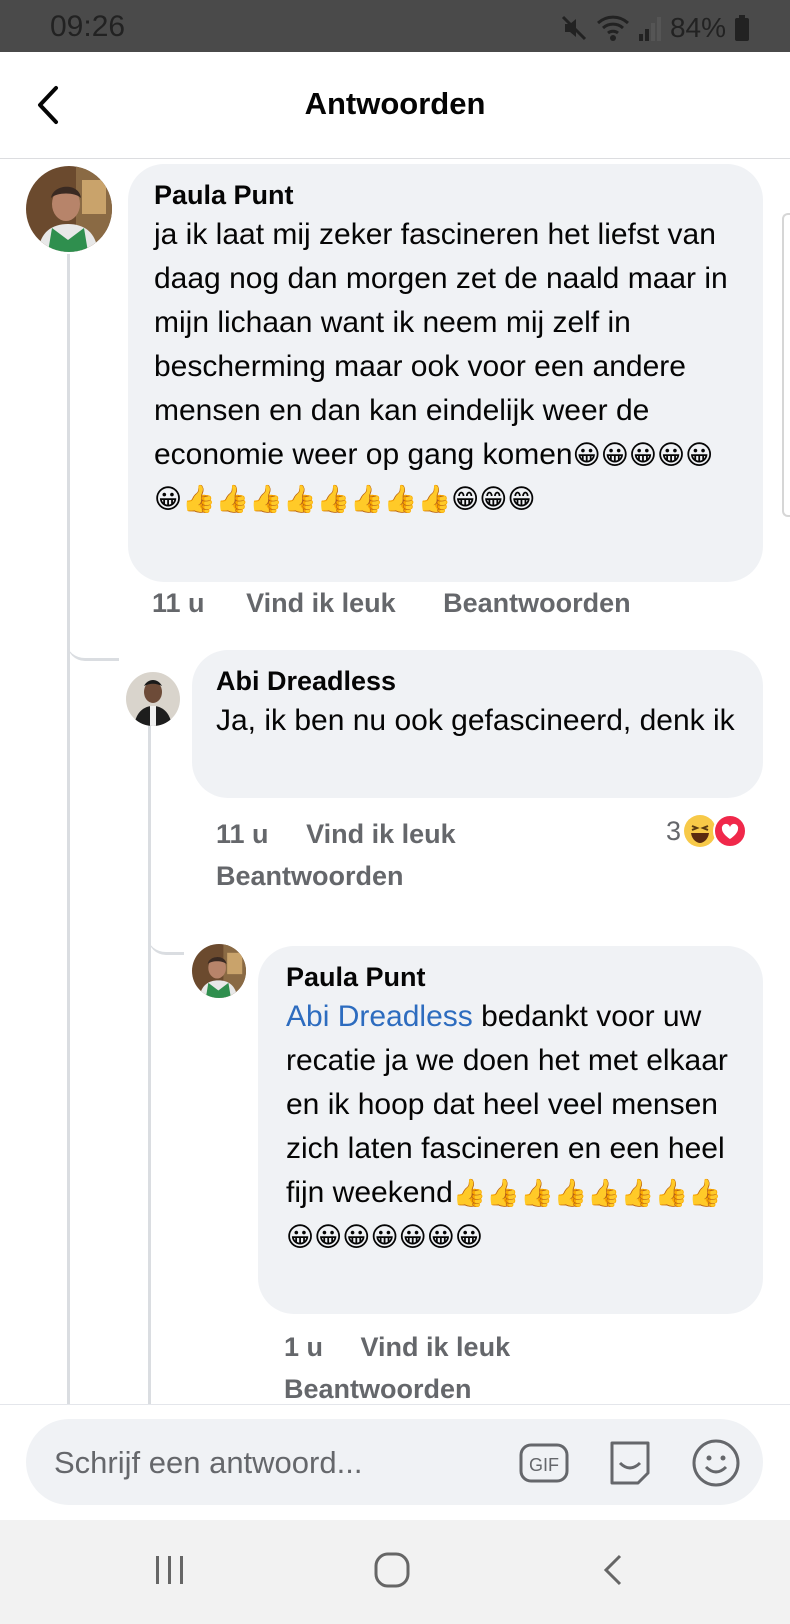  What do you see at coordinates (477, 681) in the screenshot?
I see `comment-author: Abi Dreadless` at bounding box center [477, 681].